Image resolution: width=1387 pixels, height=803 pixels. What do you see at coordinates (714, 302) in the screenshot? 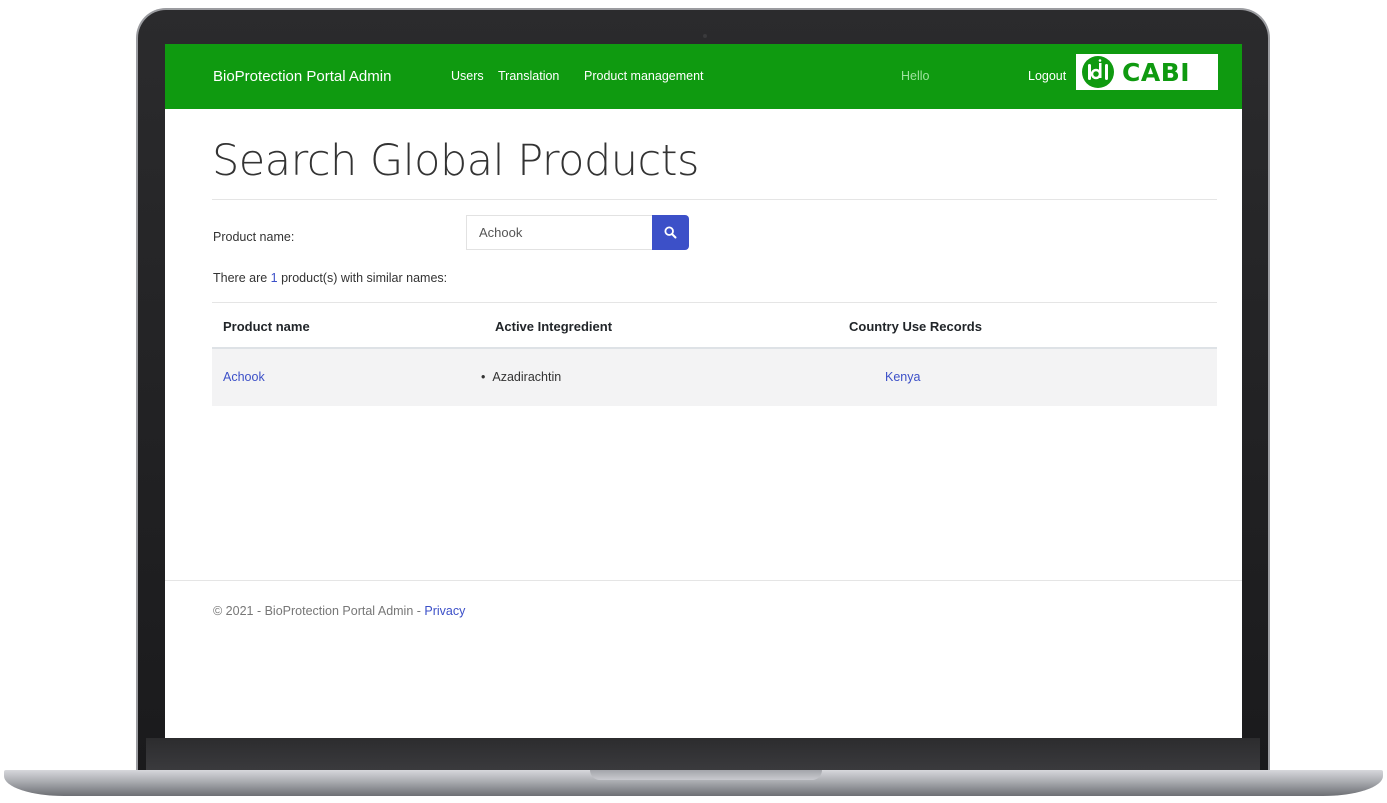
I see `table-top-divider` at bounding box center [714, 302].